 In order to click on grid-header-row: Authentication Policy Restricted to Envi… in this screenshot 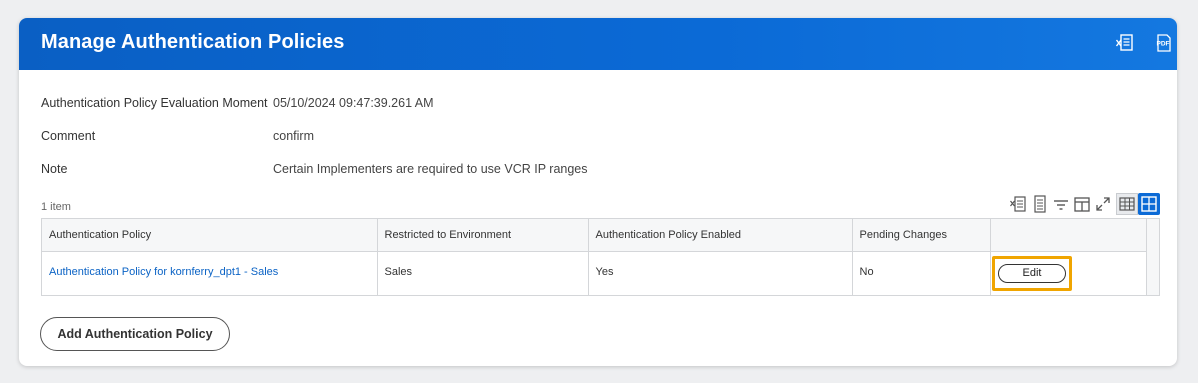, I will do `click(595, 235)`.